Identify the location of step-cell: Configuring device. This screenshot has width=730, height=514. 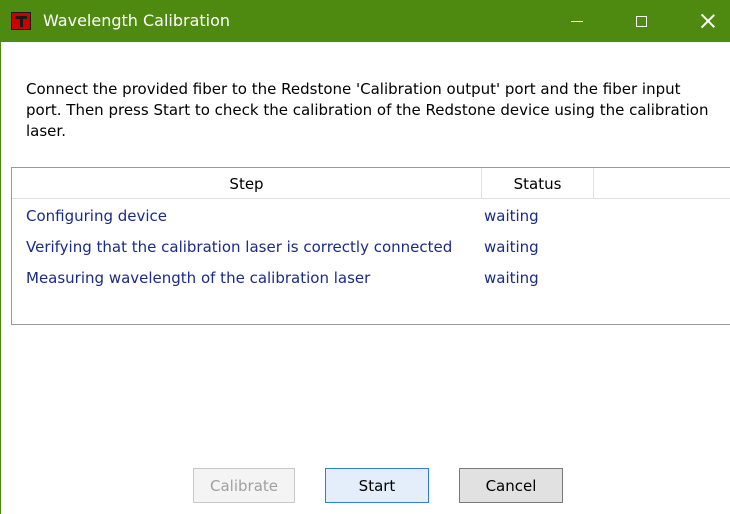
(97, 216).